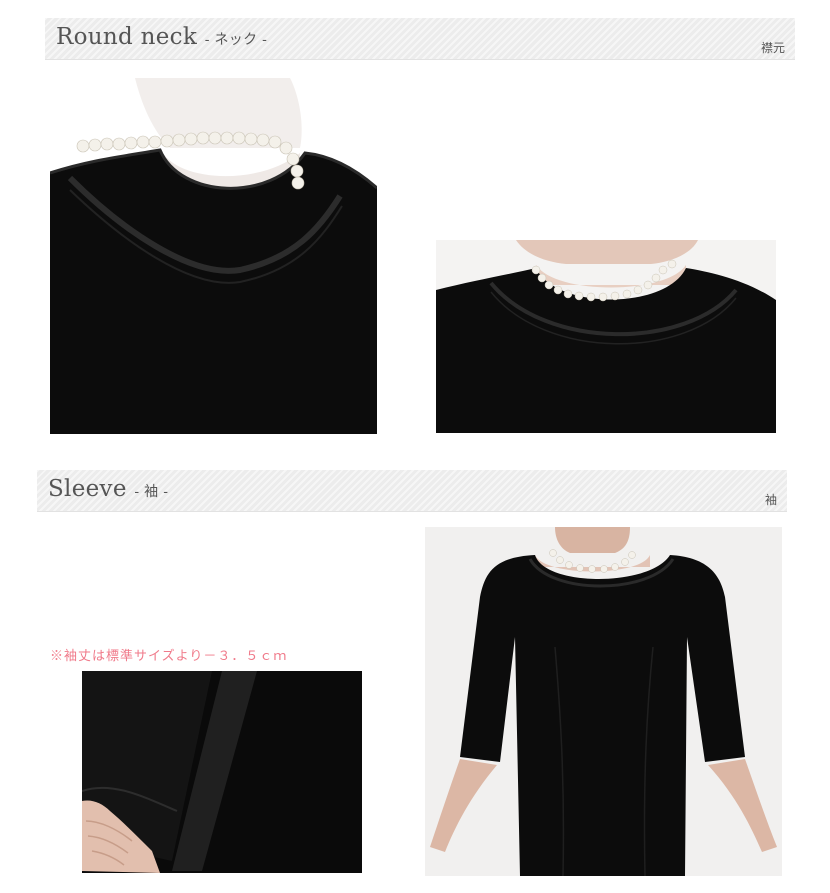  I want to click on sleeve-section-header: Sleeve - 袖 - 袖, so click(412, 491).